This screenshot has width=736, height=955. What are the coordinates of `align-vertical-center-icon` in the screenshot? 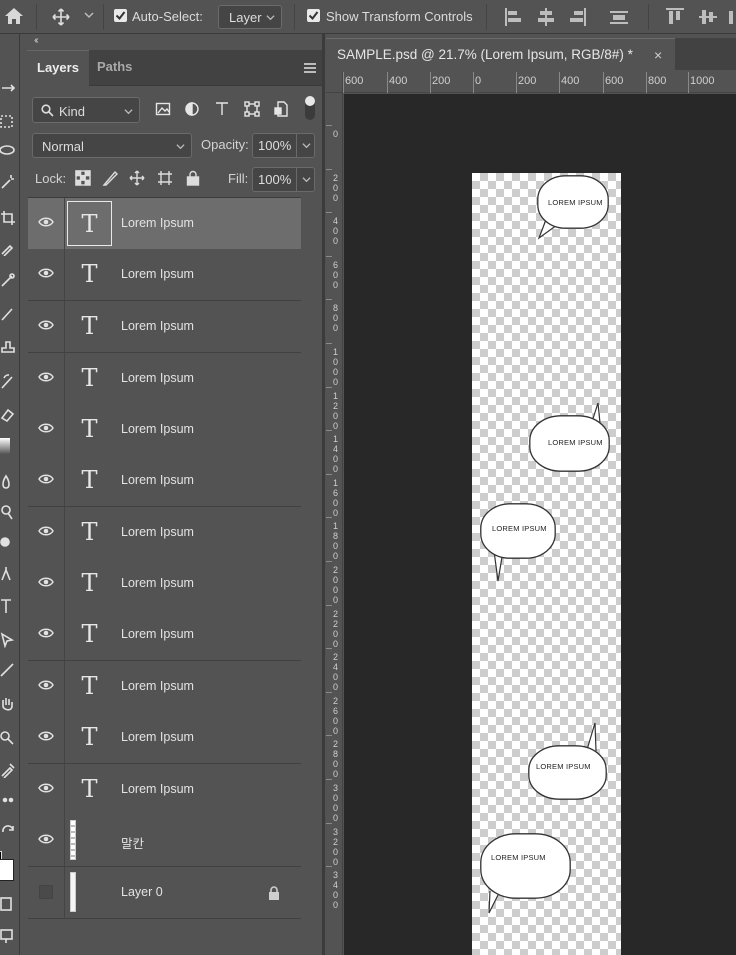 It's located at (708, 17).